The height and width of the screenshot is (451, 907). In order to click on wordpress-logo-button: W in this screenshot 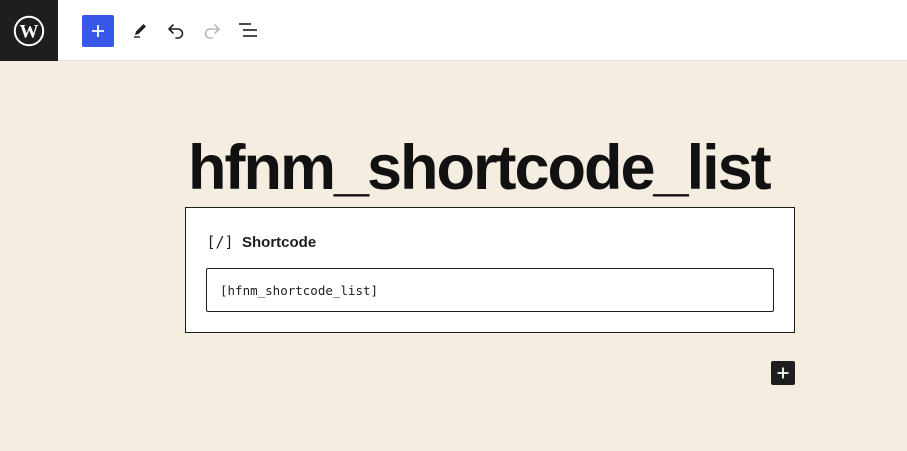, I will do `click(29, 30)`.